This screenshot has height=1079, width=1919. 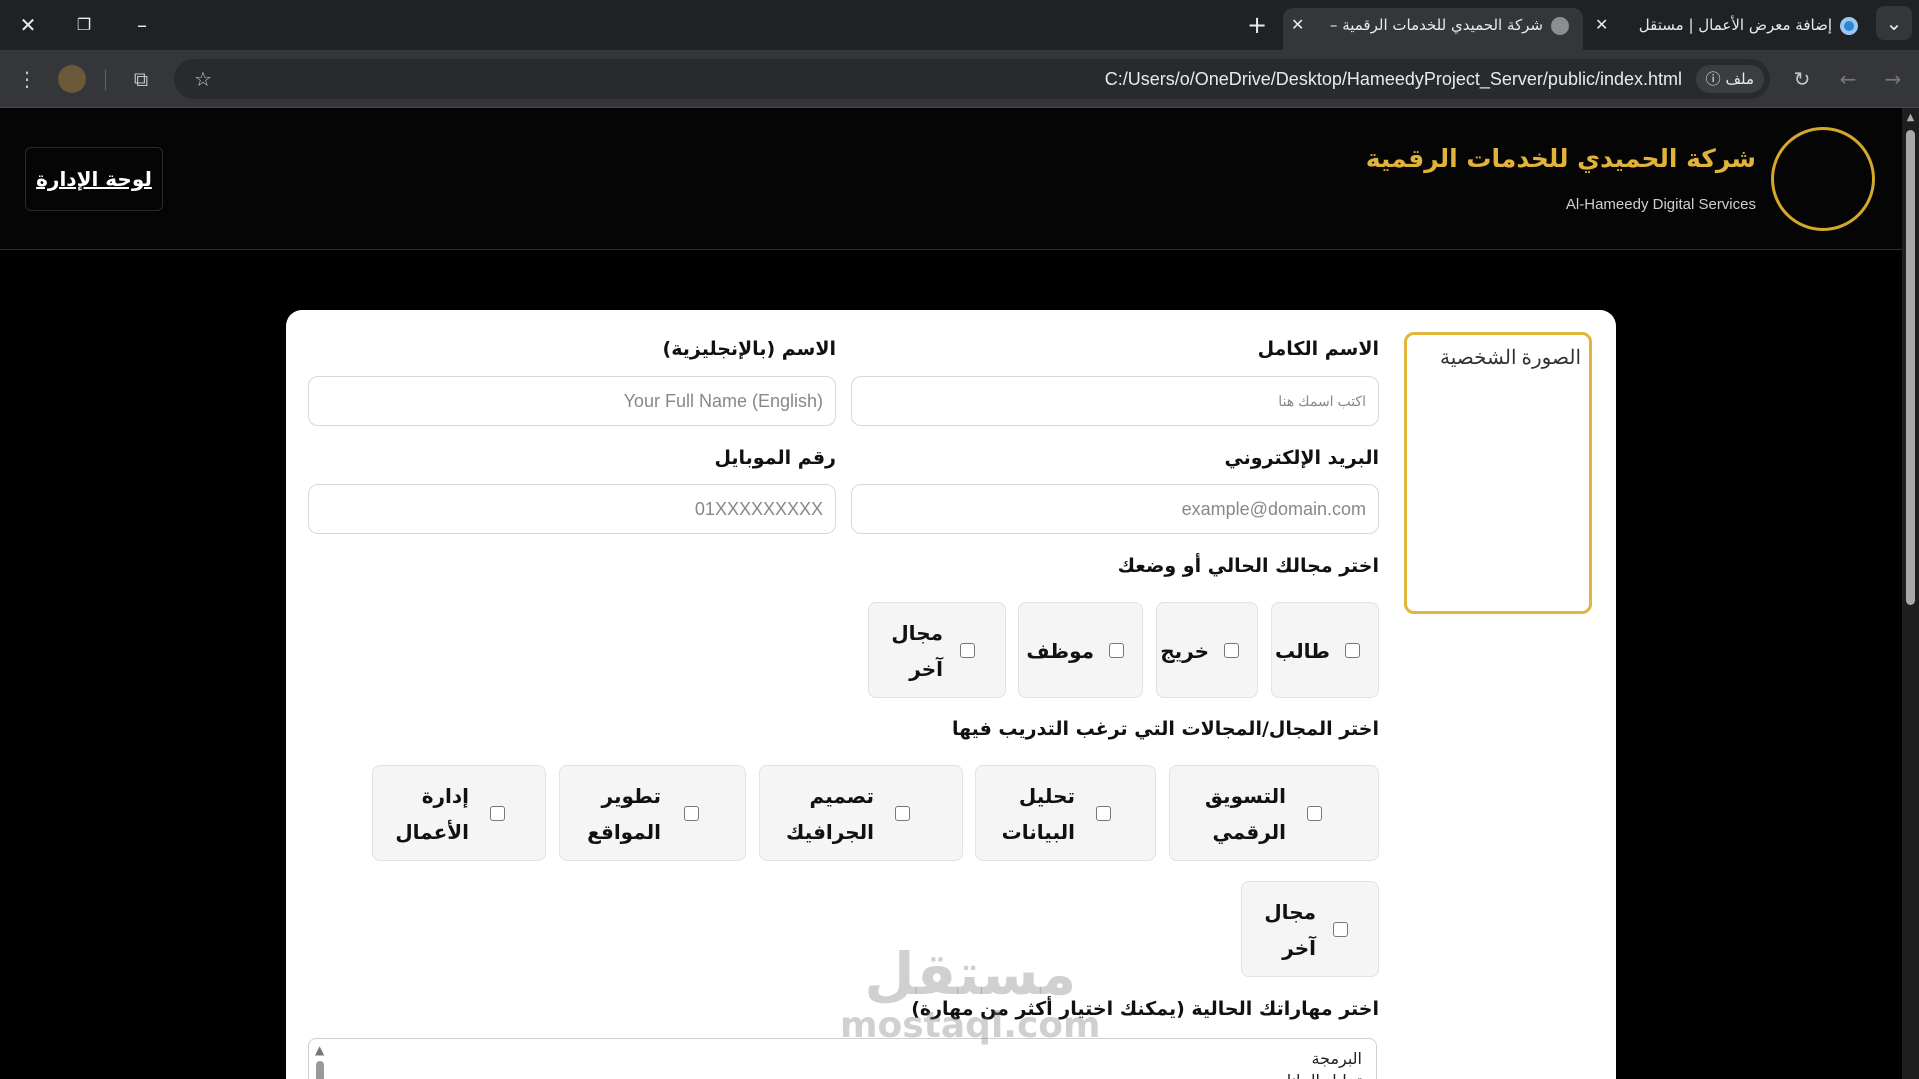 I want to click on english-name-input: Your Full Name (English), so click(x=572, y=401).